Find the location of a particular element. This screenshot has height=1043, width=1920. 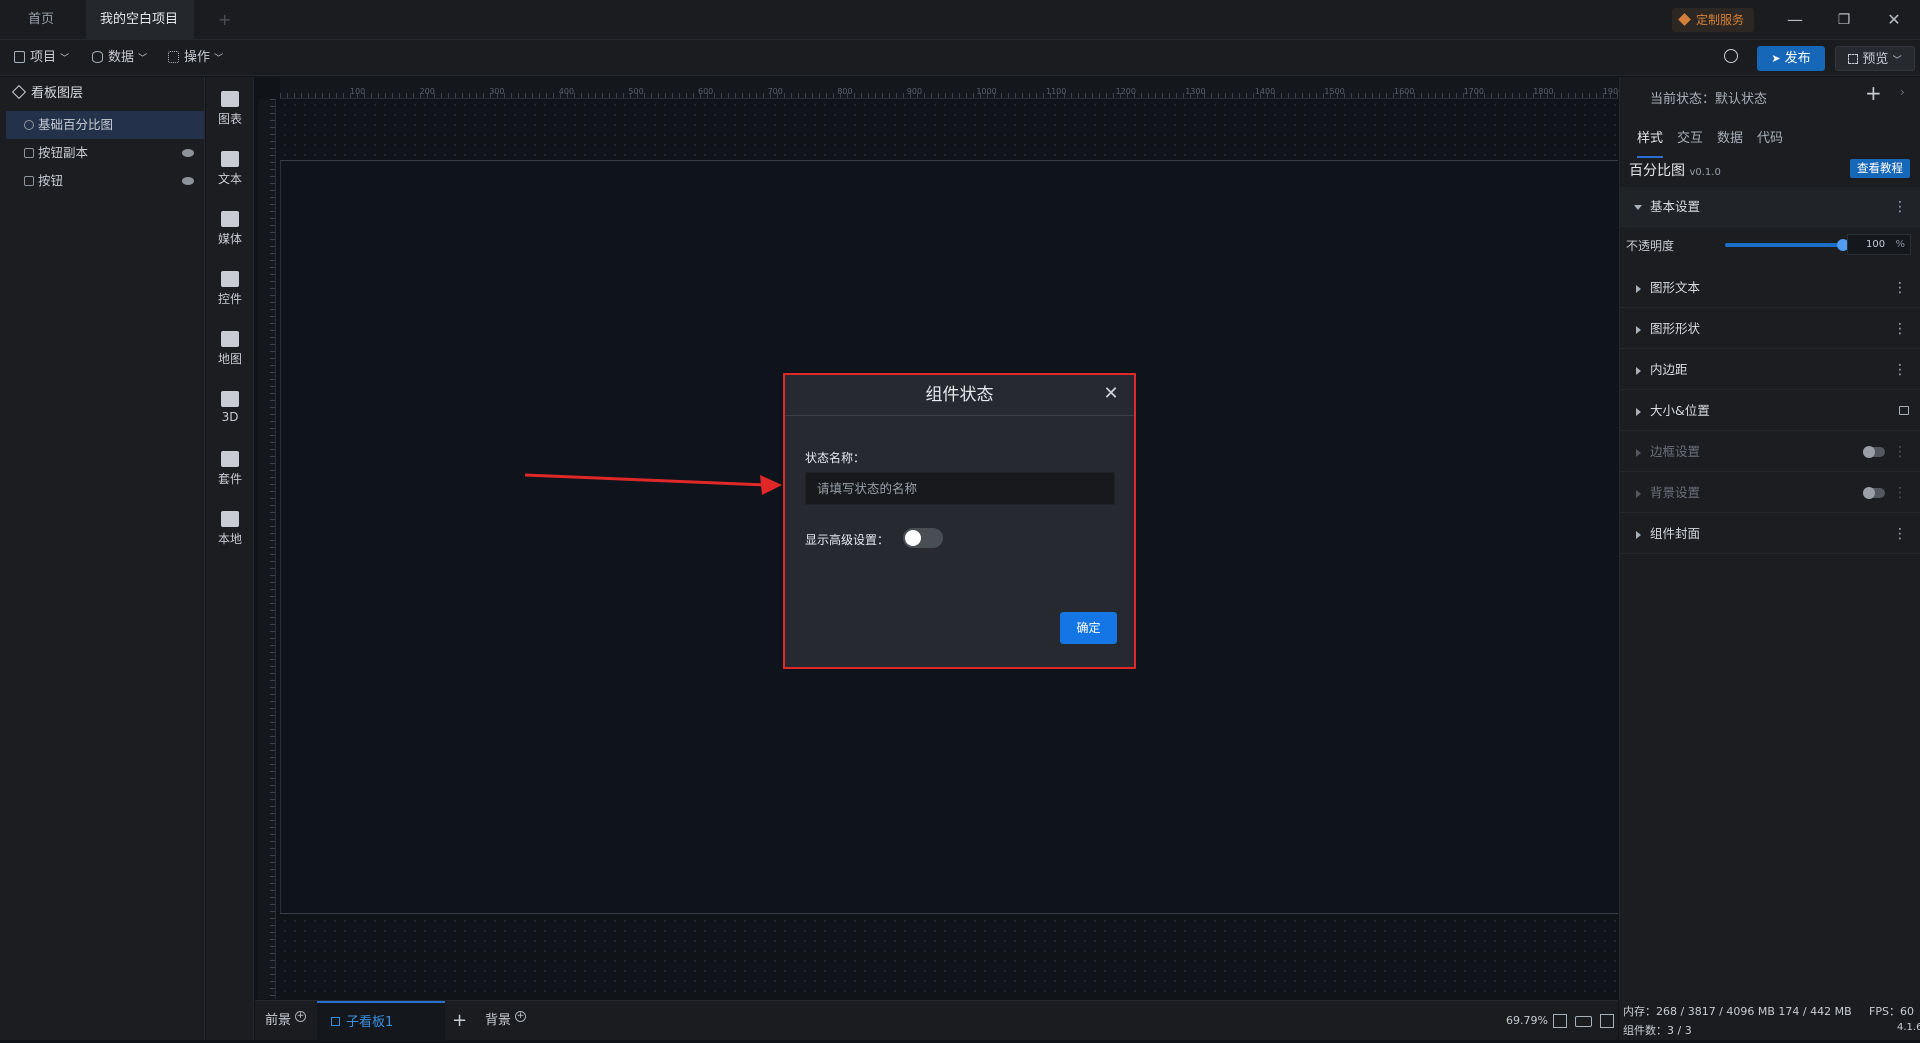

tab-interaction: 交互 is located at coordinates (1690, 136).